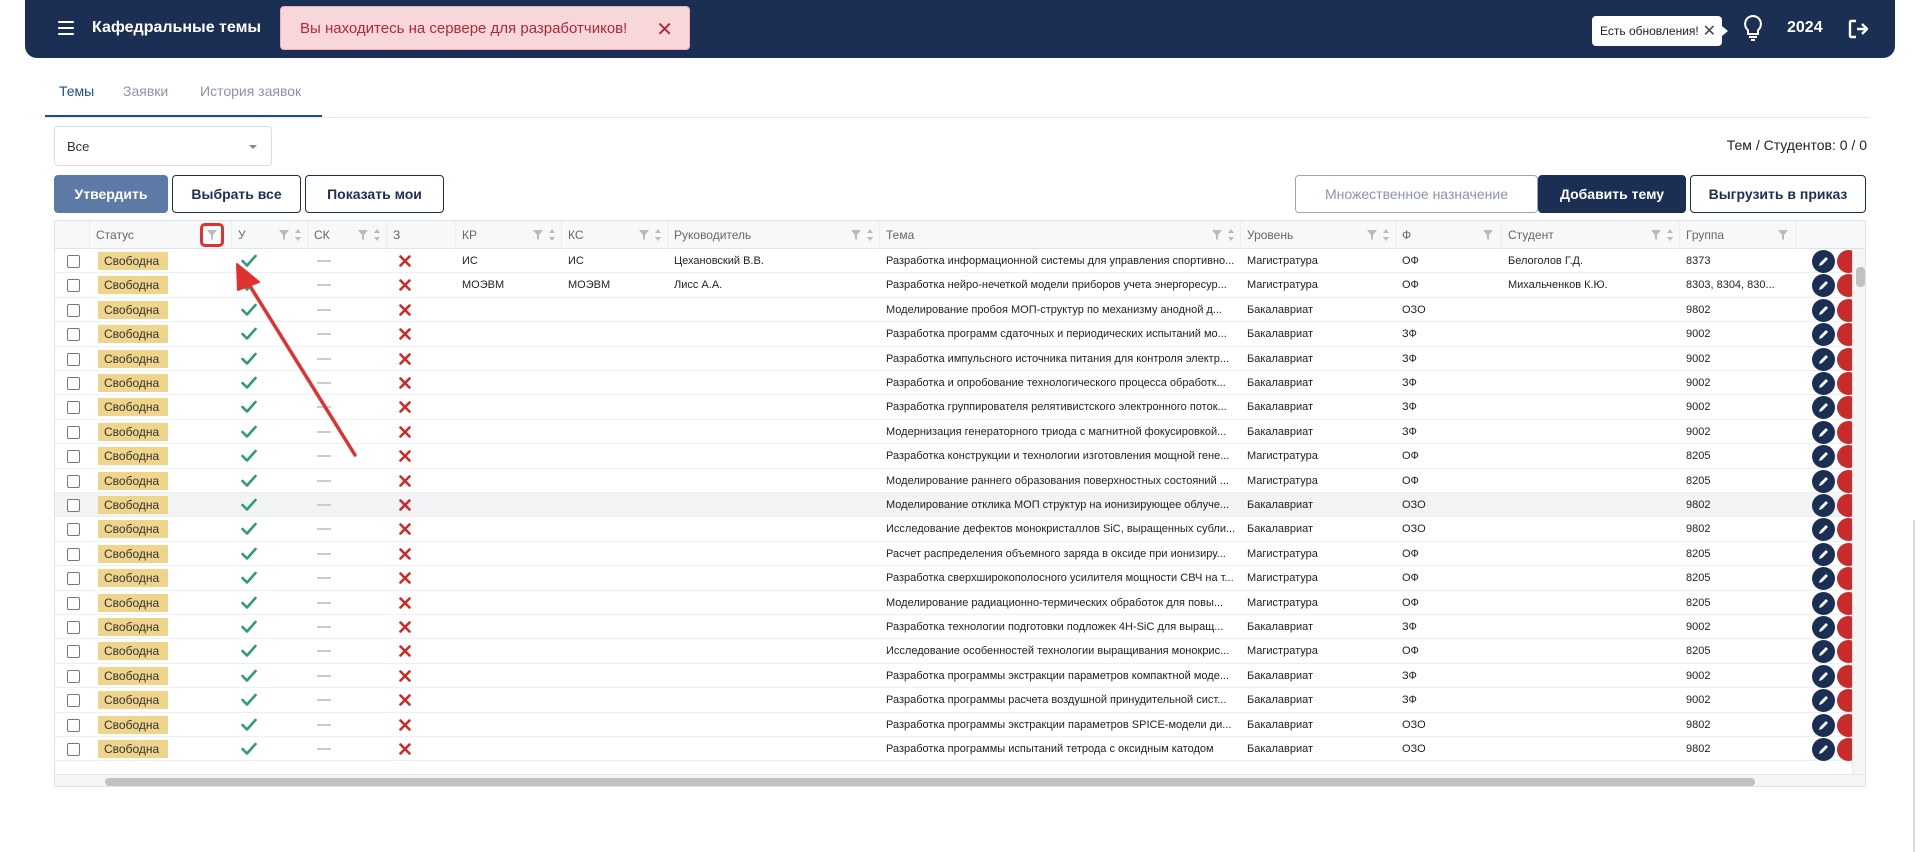 The height and width of the screenshot is (852, 1920). What do you see at coordinates (1778, 194) in the screenshot?
I see `export-order-button: Выгрузить в приказ` at bounding box center [1778, 194].